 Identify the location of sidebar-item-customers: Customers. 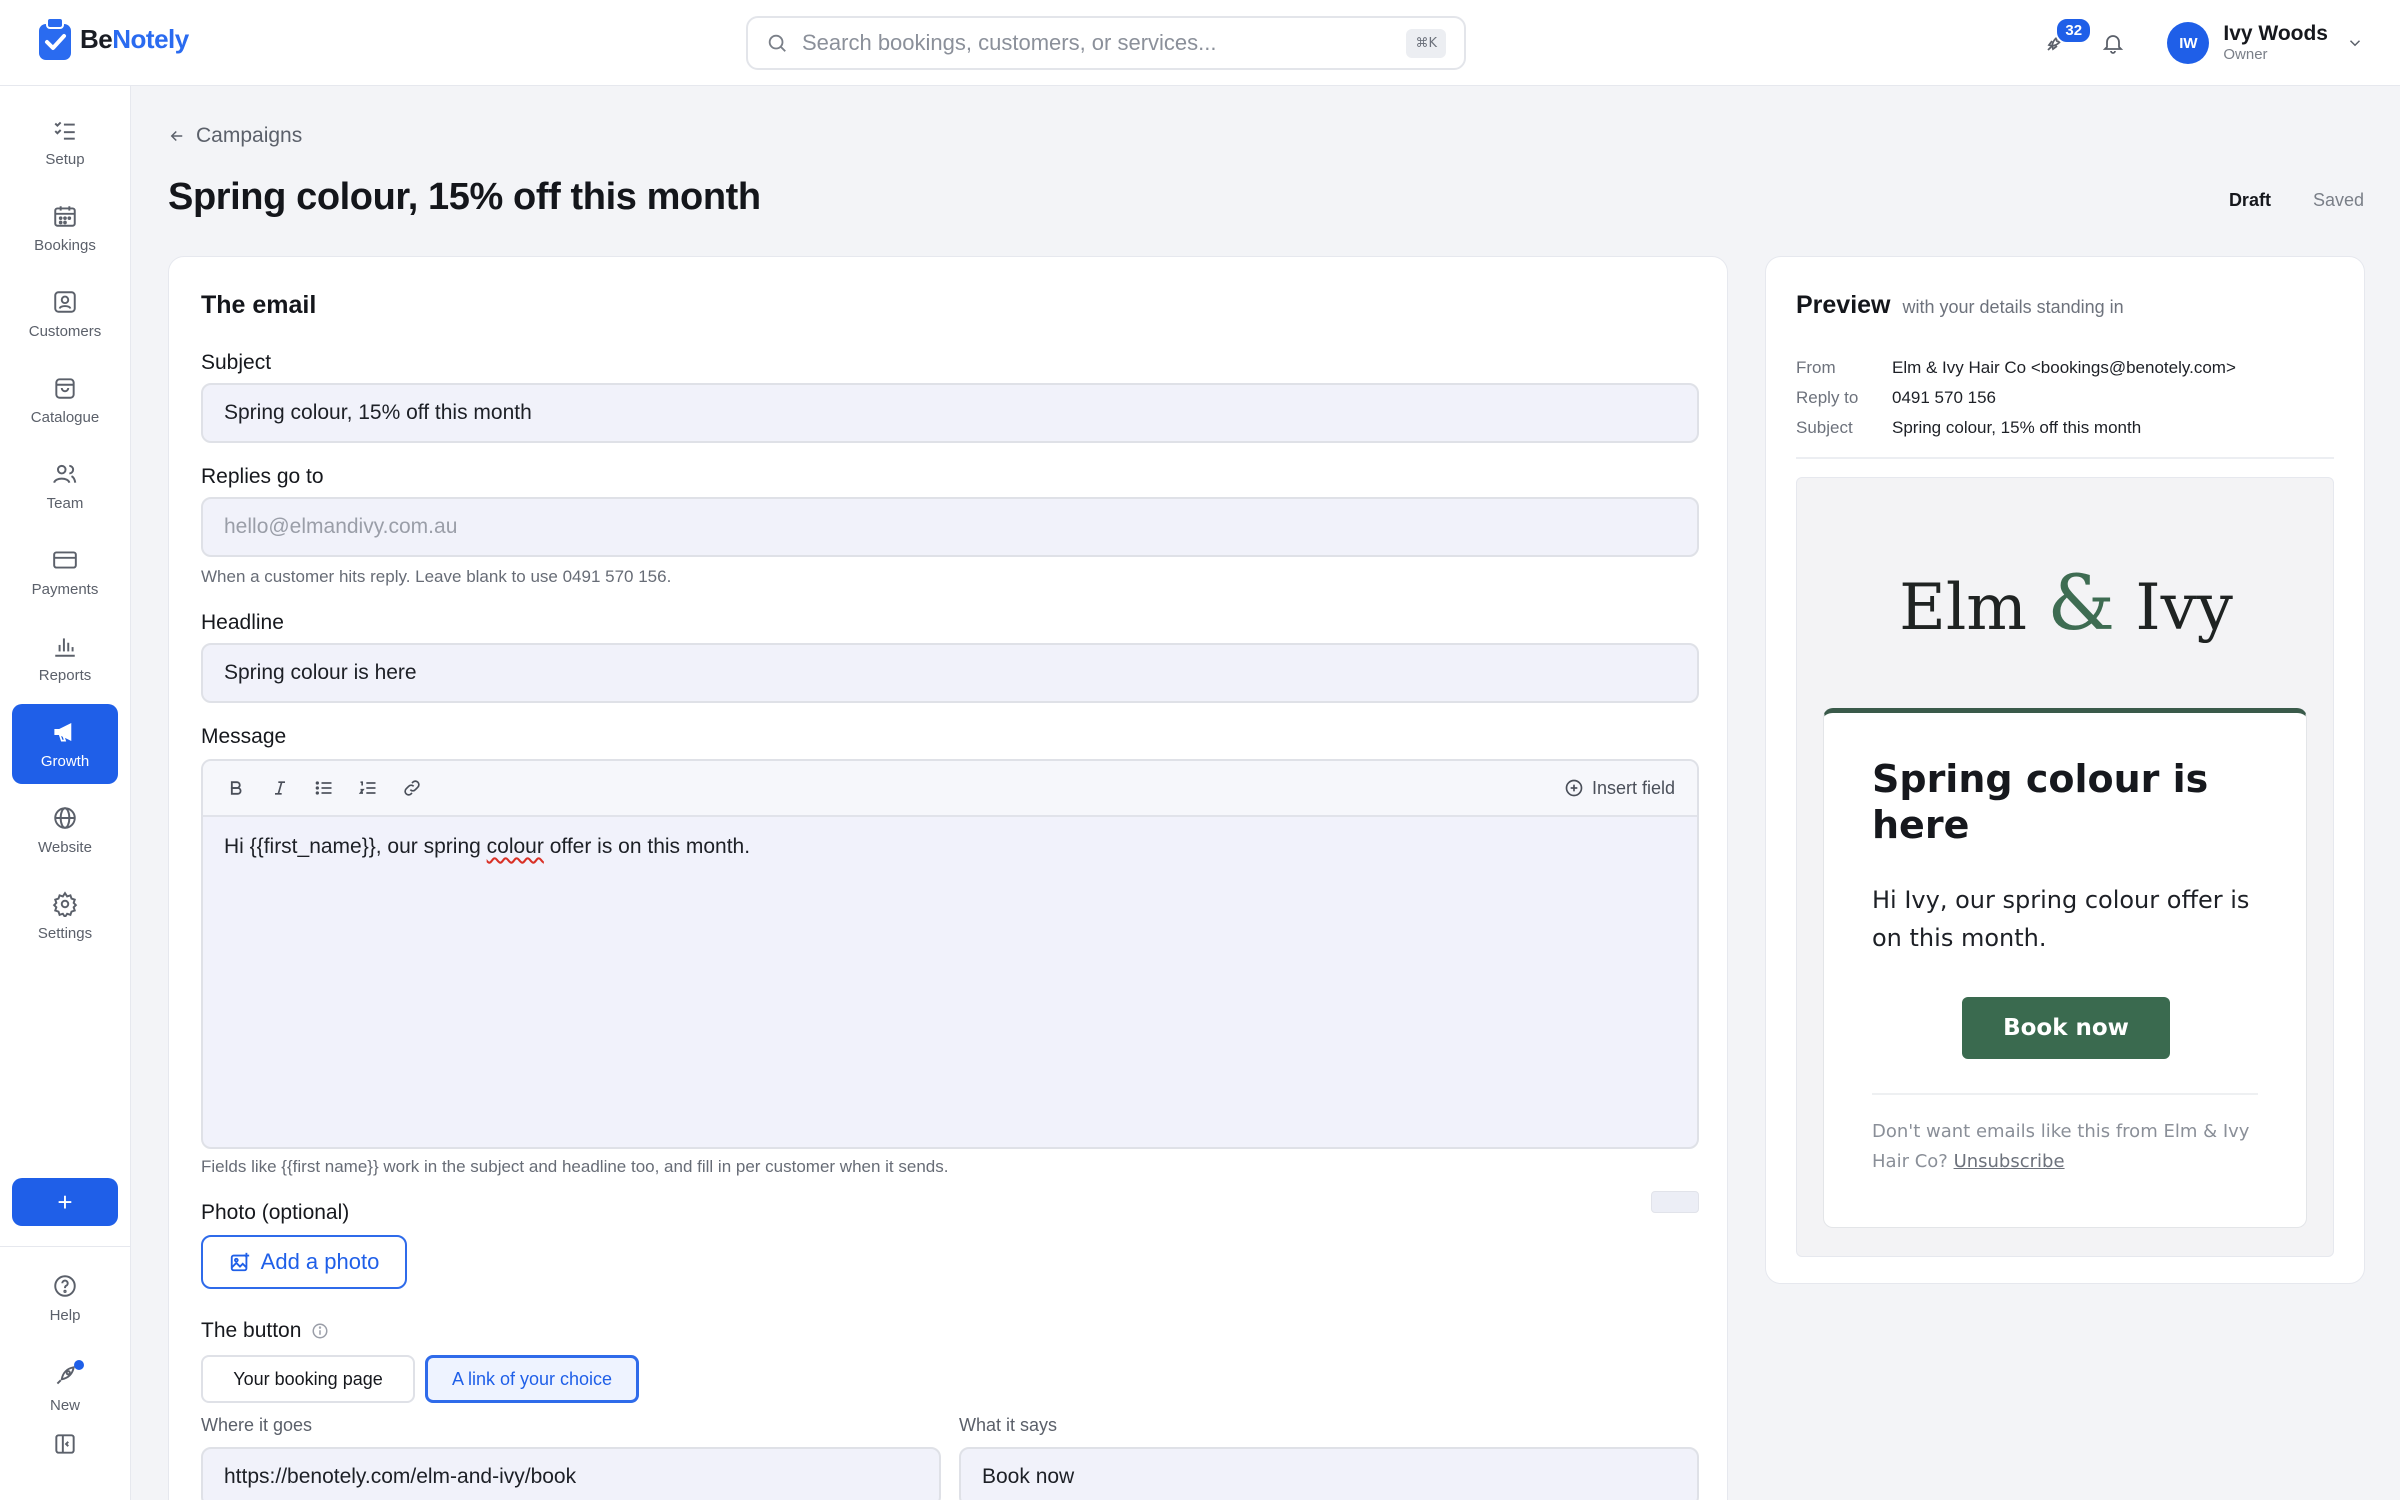
(65, 314).